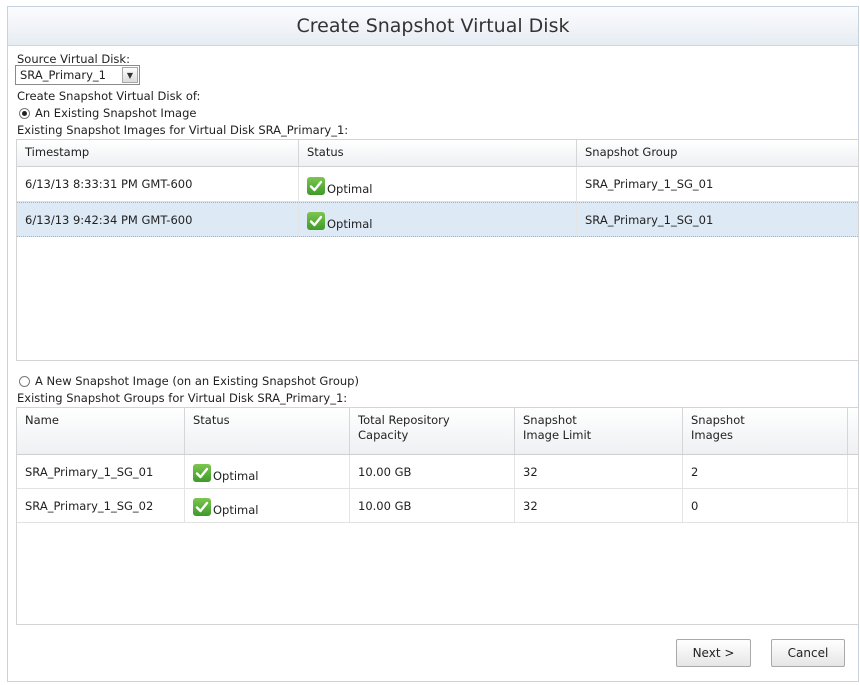 This screenshot has width=860, height=685. I want to click on source-select-value: SRA_Primary_1, so click(63, 75).